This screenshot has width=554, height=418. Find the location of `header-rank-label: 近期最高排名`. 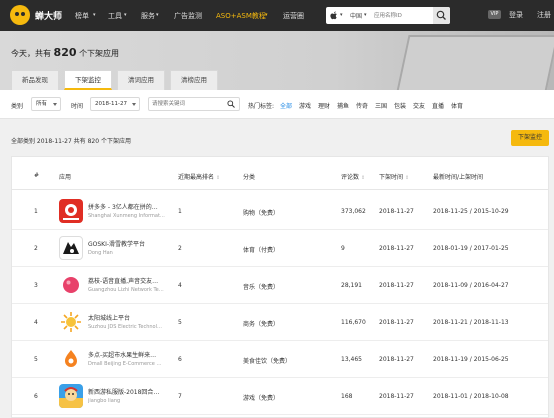

header-rank-label: 近期最高排名 is located at coordinates (196, 177).